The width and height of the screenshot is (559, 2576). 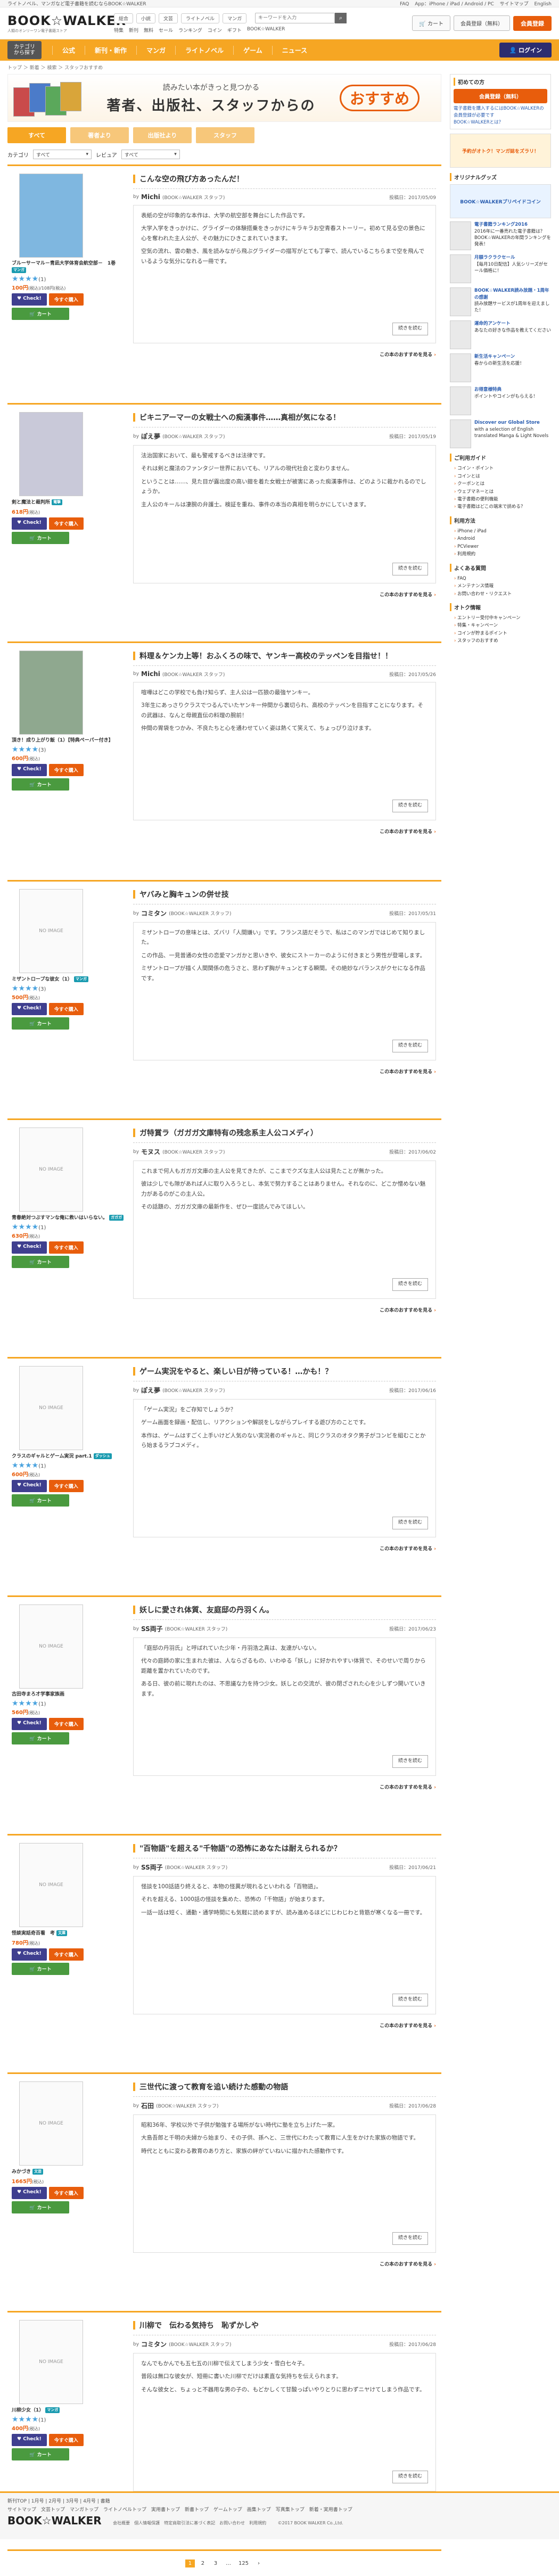 What do you see at coordinates (503, 538) in the screenshot?
I see `app-link: Android` at bounding box center [503, 538].